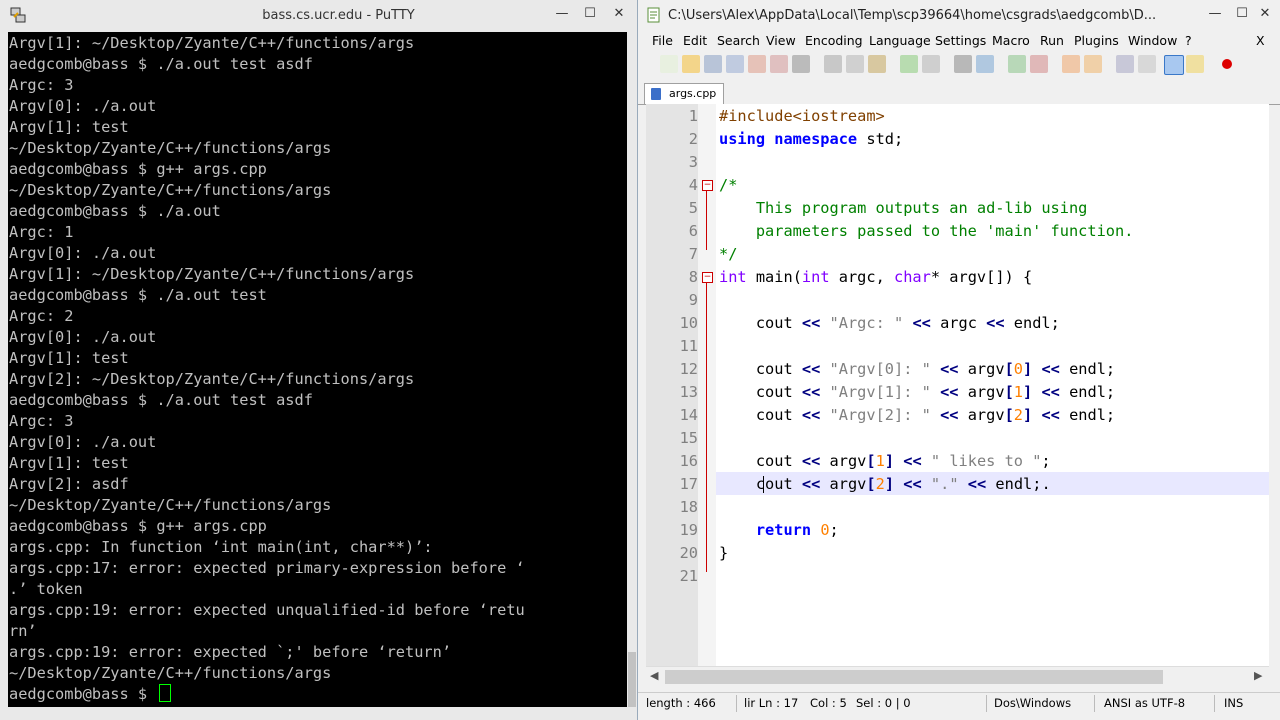 The height and width of the screenshot is (720, 1280). I want to click on scroll-left-icon: ◀, so click(654, 675).